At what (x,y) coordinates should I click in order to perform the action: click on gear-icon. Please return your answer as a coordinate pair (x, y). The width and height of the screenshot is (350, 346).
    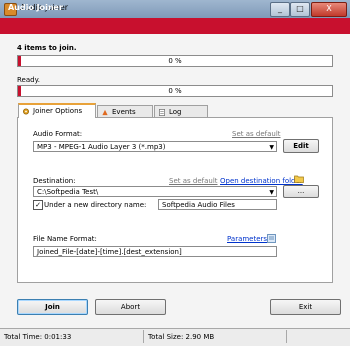
    Looking at the image, I should click on (26, 111).